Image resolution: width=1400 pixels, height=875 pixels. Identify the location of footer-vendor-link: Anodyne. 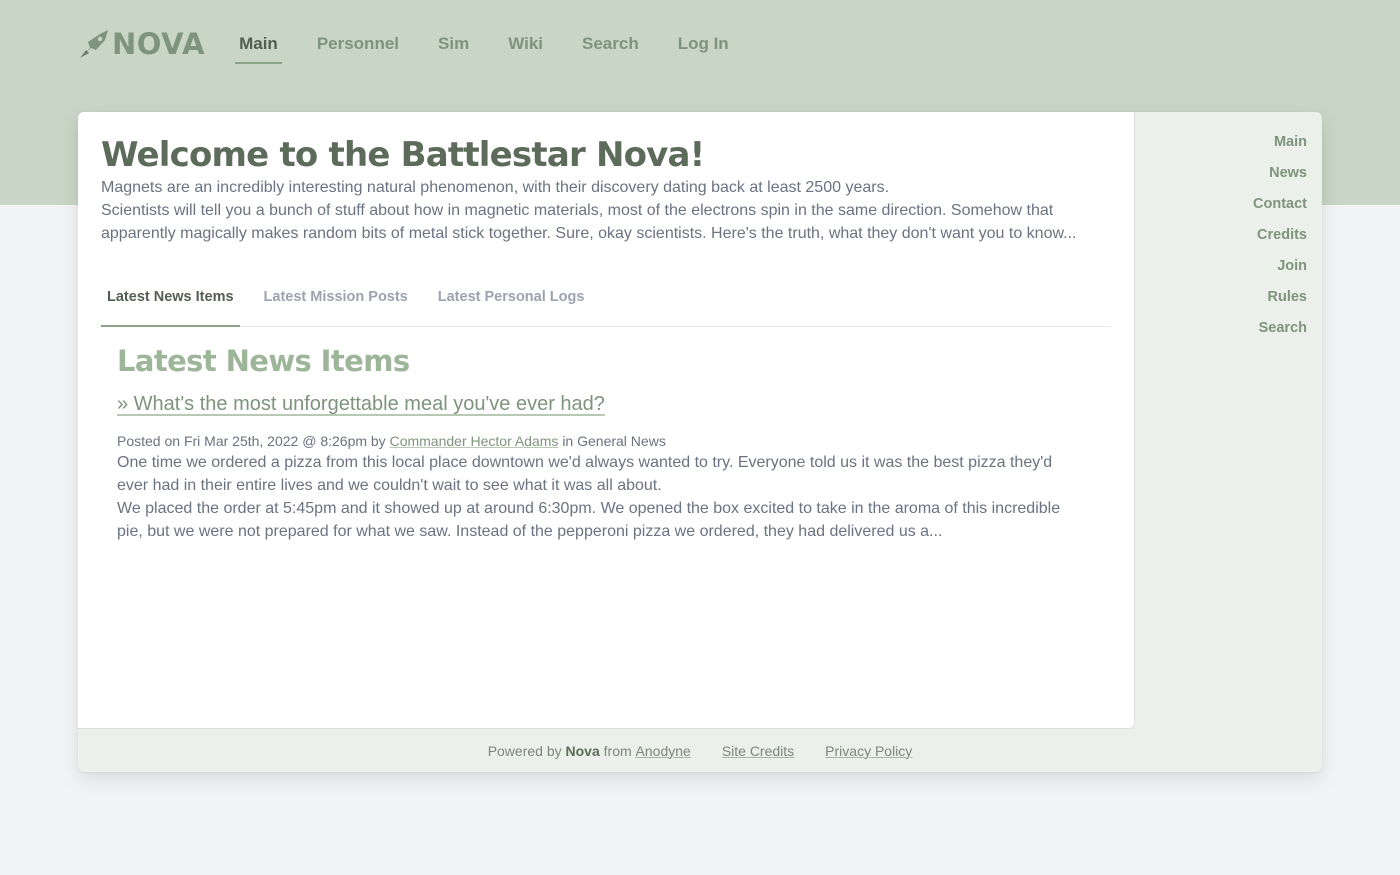
(663, 751).